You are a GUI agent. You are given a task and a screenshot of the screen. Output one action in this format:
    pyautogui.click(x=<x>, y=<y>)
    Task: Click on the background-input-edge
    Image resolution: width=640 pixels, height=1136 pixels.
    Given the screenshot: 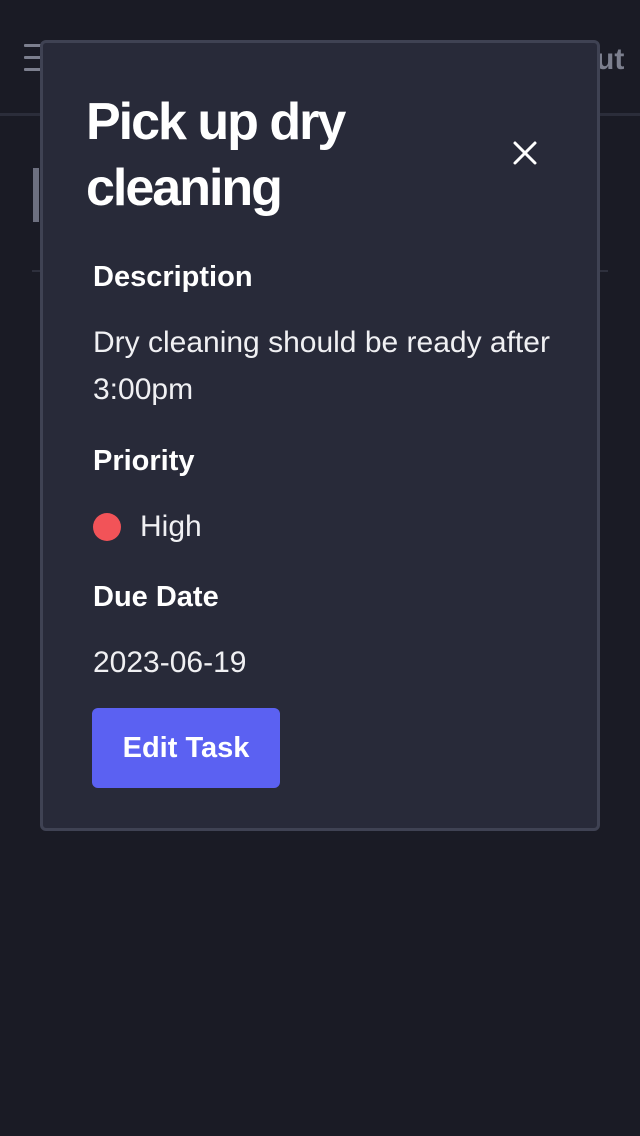 What is the action you would take?
    pyautogui.click(x=36, y=195)
    